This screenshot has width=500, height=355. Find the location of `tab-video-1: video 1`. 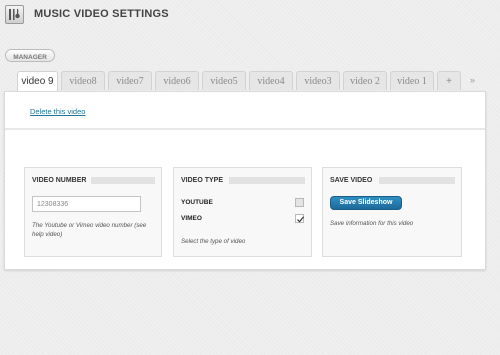

tab-video-1: video 1 is located at coordinates (412, 80).